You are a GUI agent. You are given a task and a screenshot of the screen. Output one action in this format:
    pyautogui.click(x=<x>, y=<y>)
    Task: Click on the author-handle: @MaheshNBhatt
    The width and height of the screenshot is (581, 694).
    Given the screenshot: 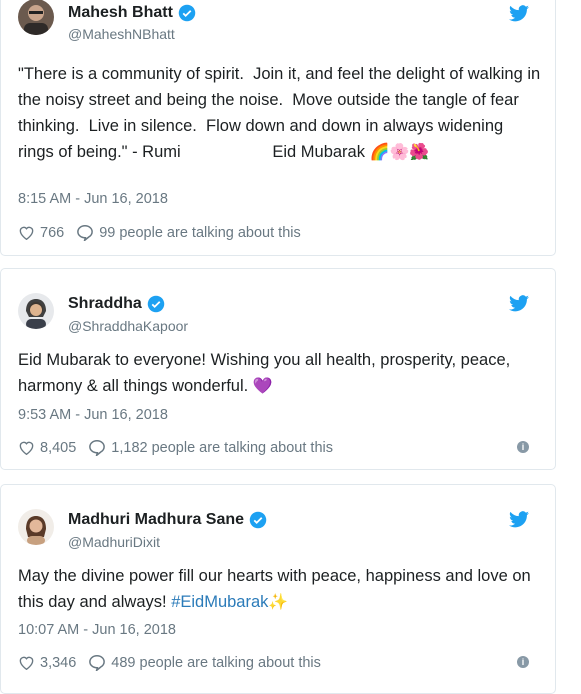 What is the action you would take?
    pyautogui.click(x=121, y=34)
    